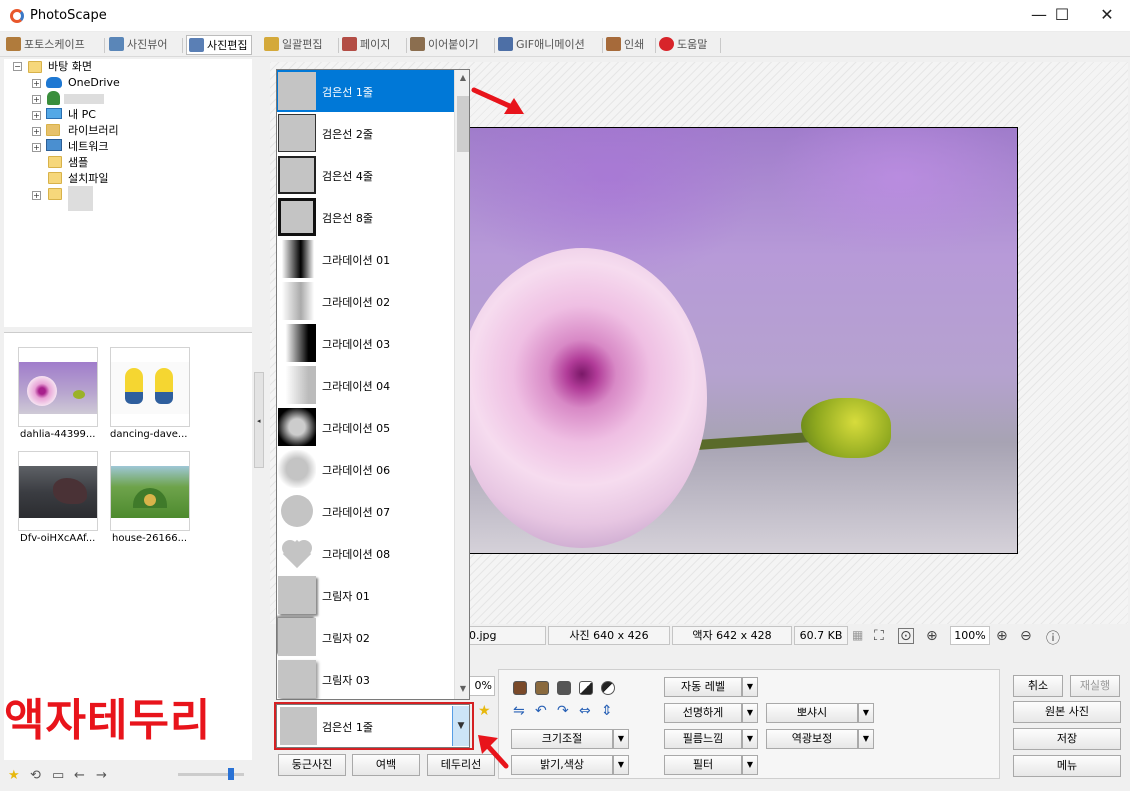  I want to click on slider-handle, so click(231, 774).